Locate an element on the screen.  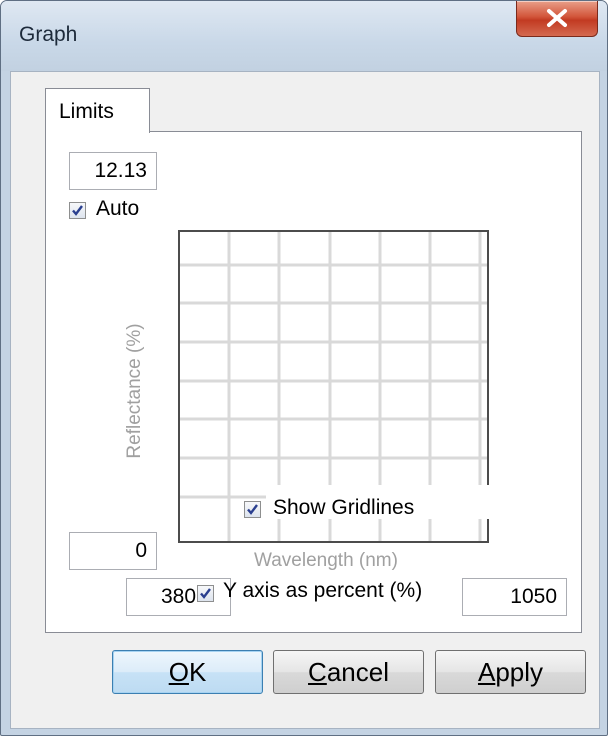
y-axis-label: Reflectance (%) is located at coordinates (134, 391).